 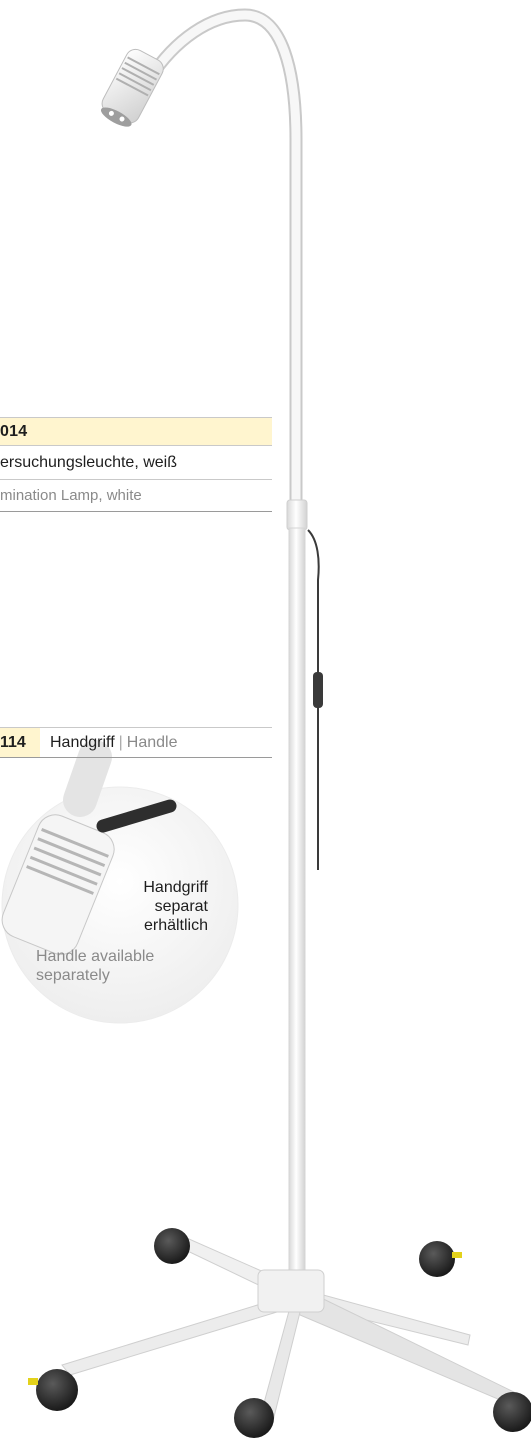 I want to click on pole-joint, so click(x=297, y=515).